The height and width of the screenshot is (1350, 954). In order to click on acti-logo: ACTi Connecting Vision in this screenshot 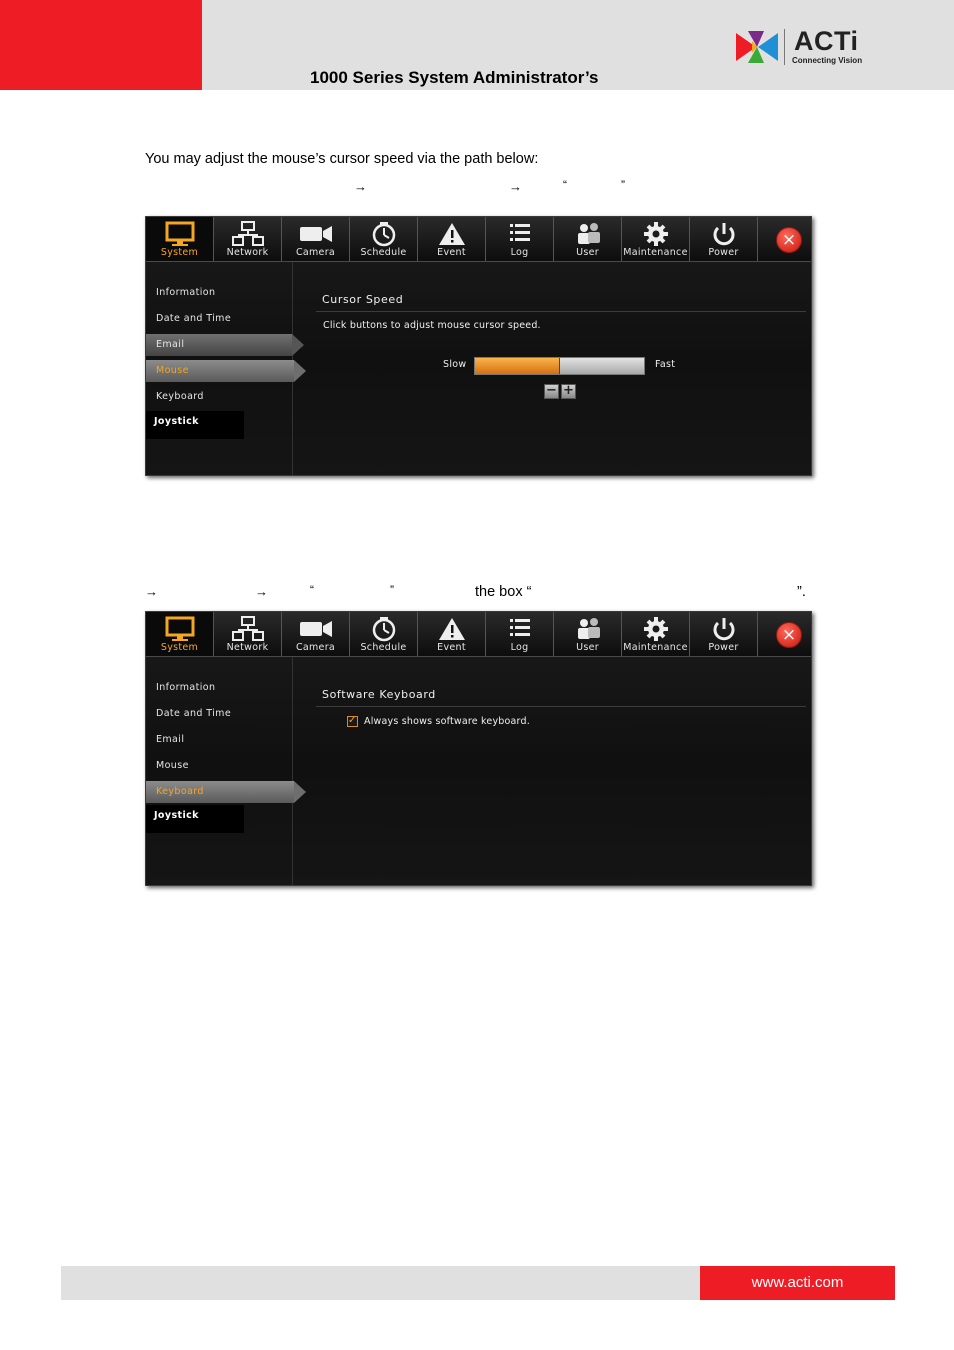, I will do `click(804, 47)`.